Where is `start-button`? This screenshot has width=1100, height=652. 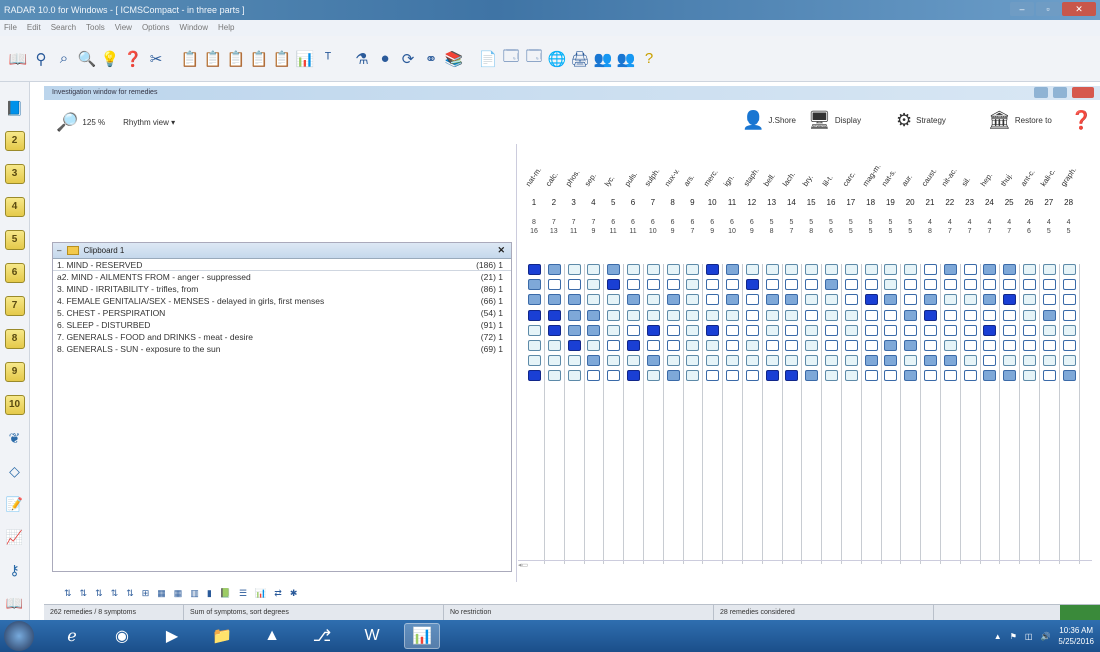
start-button is located at coordinates (19, 636).